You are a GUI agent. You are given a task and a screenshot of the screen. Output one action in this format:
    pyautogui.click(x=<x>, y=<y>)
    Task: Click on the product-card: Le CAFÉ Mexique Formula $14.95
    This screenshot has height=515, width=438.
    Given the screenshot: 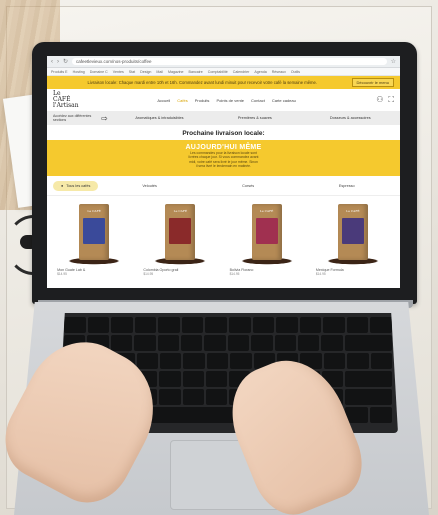 What is the action you would take?
    pyautogui.click(x=353, y=240)
    